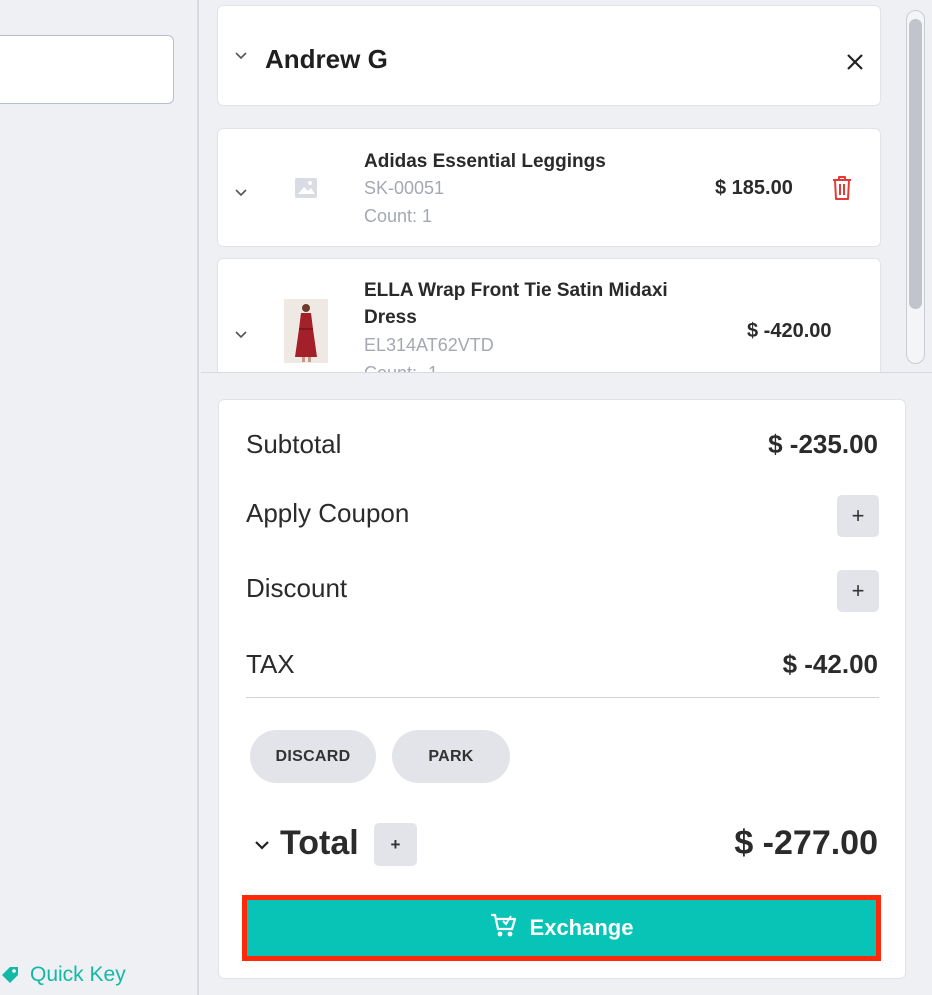 The height and width of the screenshot is (995, 932). Describe the element at coordinates (451, 756) in the screenshot. I see `park-button: PARK` at that location.